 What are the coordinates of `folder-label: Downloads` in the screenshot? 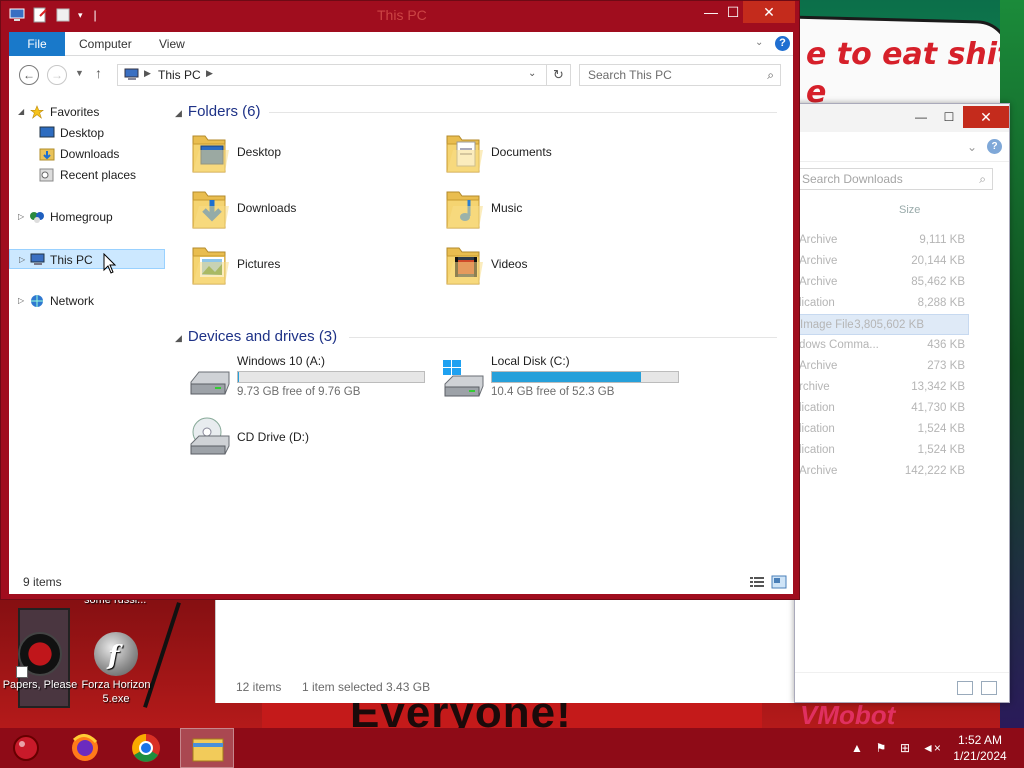 It's located at (267, 208).